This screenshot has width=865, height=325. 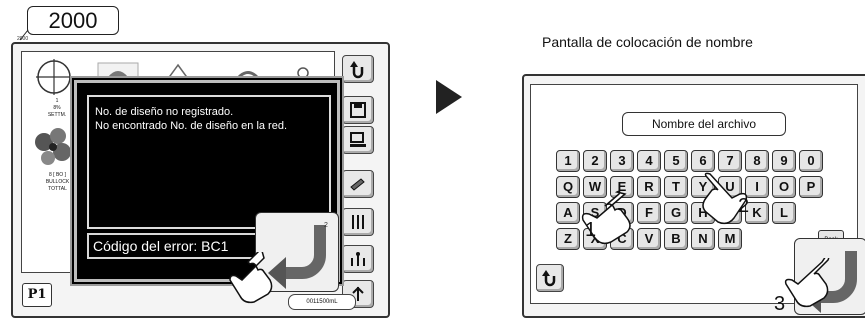 I want to click on hand-pointer-icon, so click(x=251, y=278).